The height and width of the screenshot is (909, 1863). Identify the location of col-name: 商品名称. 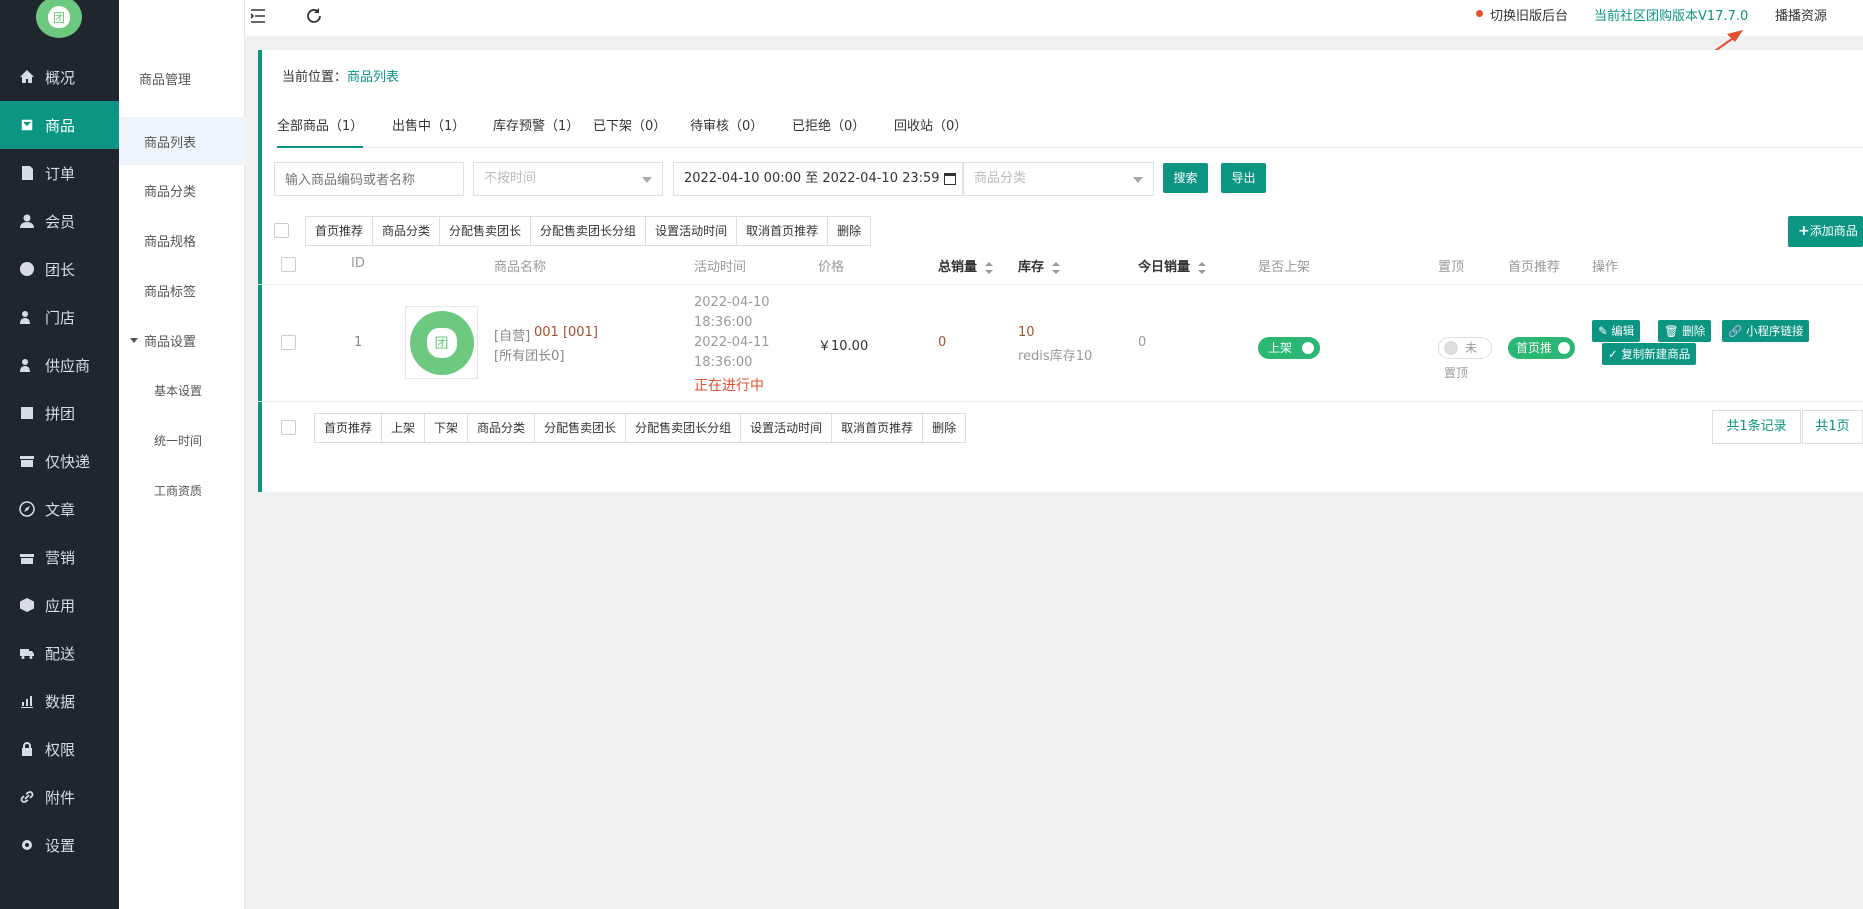
(520, 267).